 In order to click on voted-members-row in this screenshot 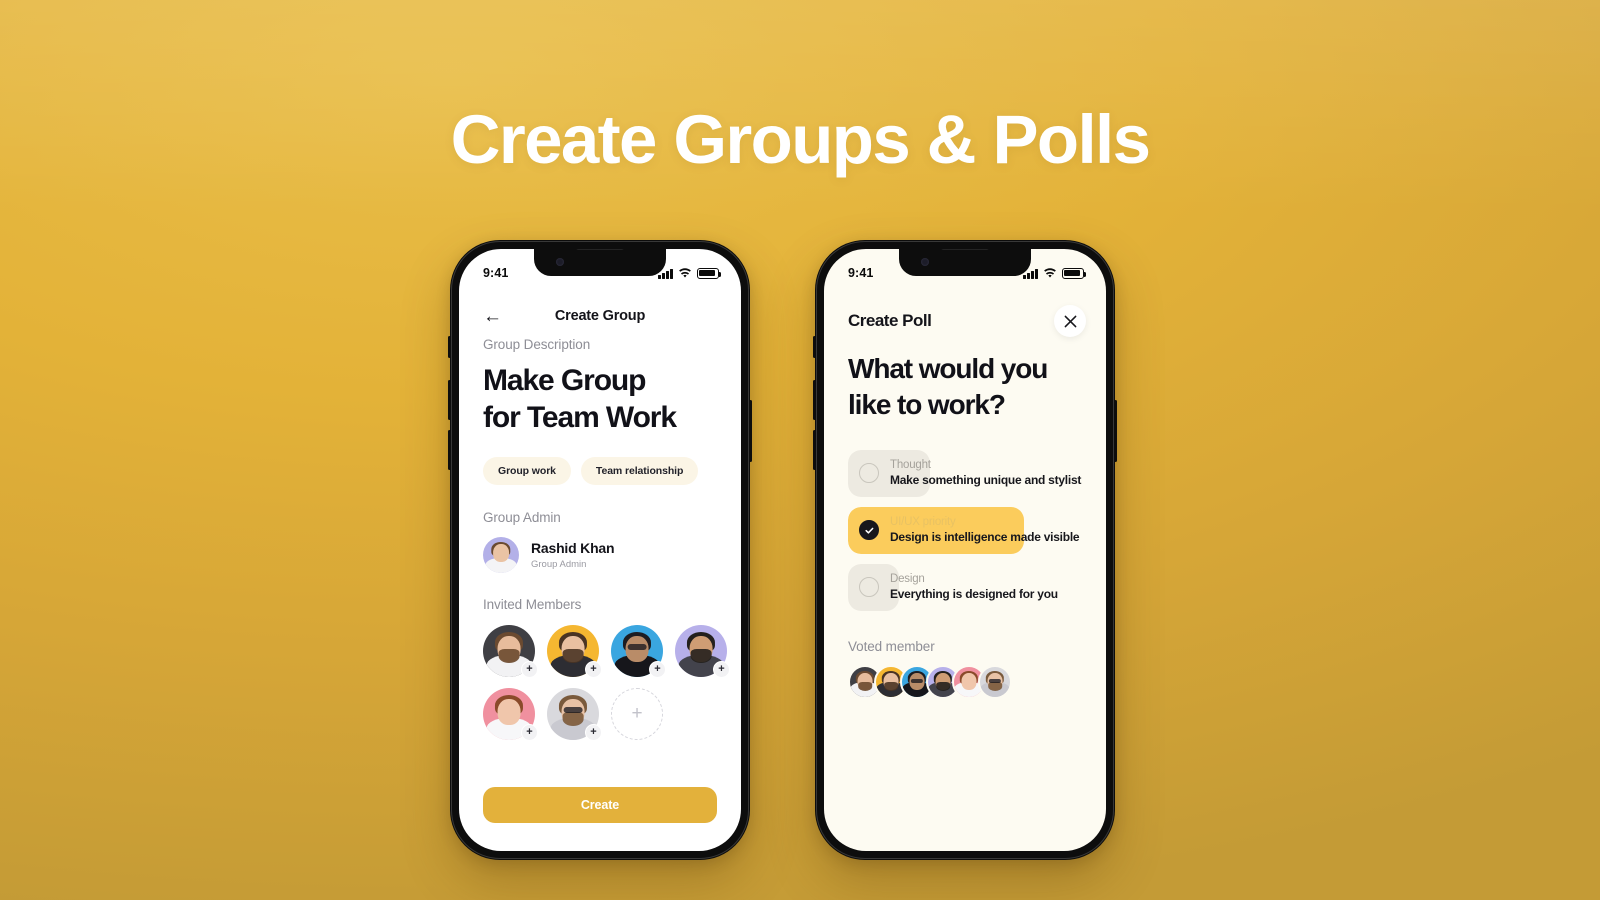, I will do `click(965, 681)`.